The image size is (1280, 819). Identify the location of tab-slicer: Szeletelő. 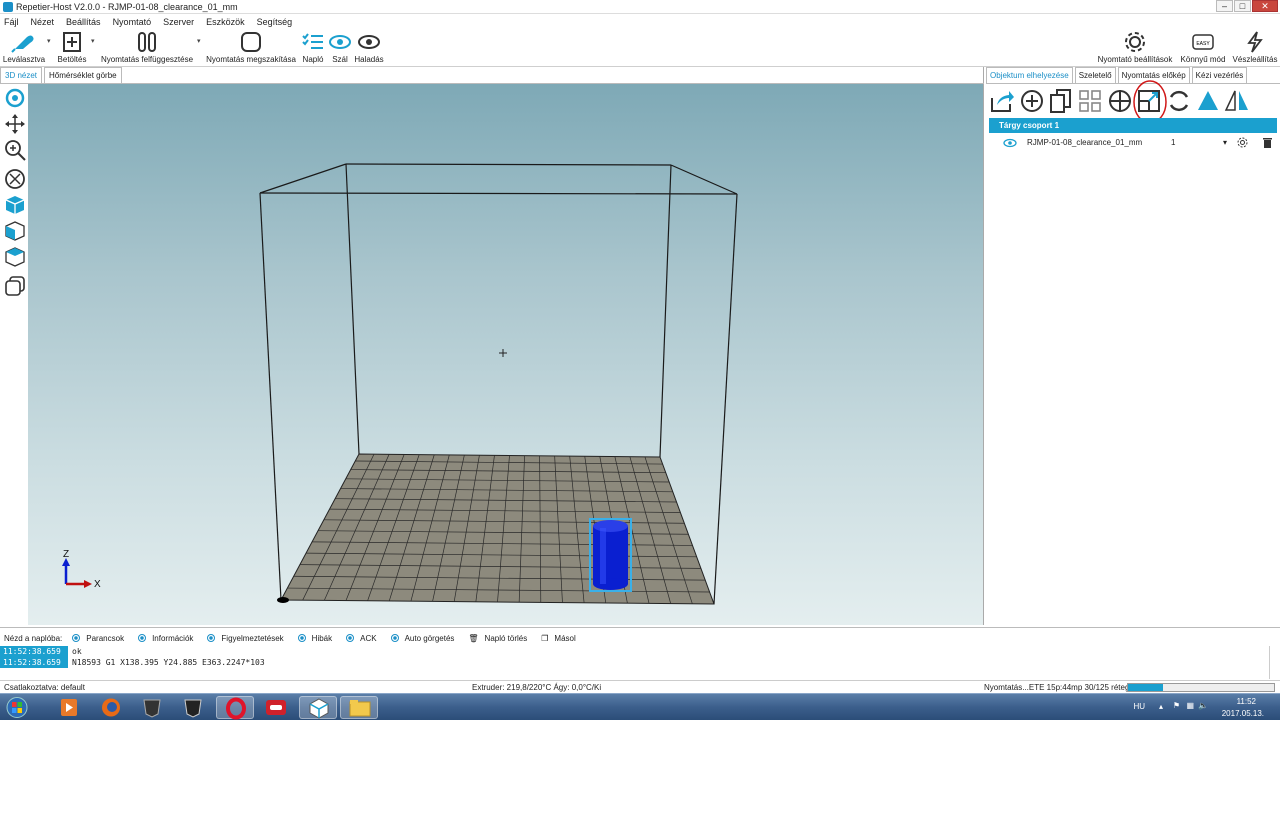
(1095, 75).